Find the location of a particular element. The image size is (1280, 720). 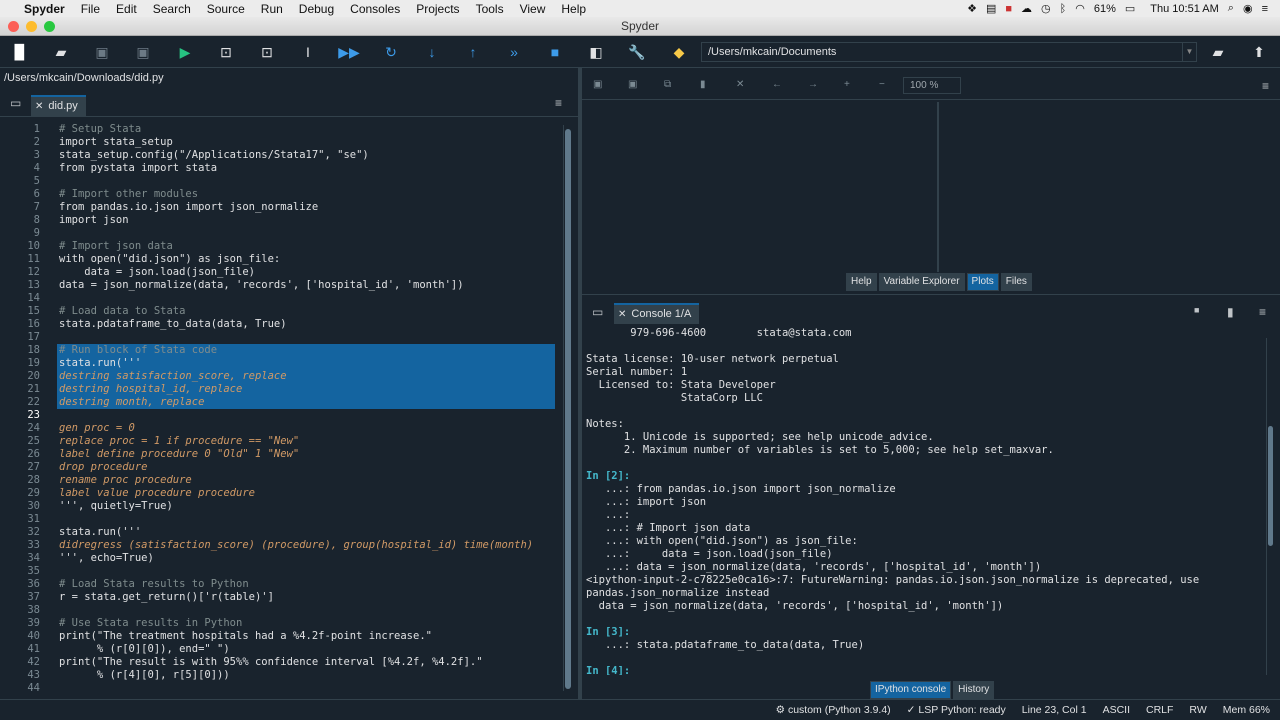

zoom-out-icon: − is located at coordinates (882, 84).